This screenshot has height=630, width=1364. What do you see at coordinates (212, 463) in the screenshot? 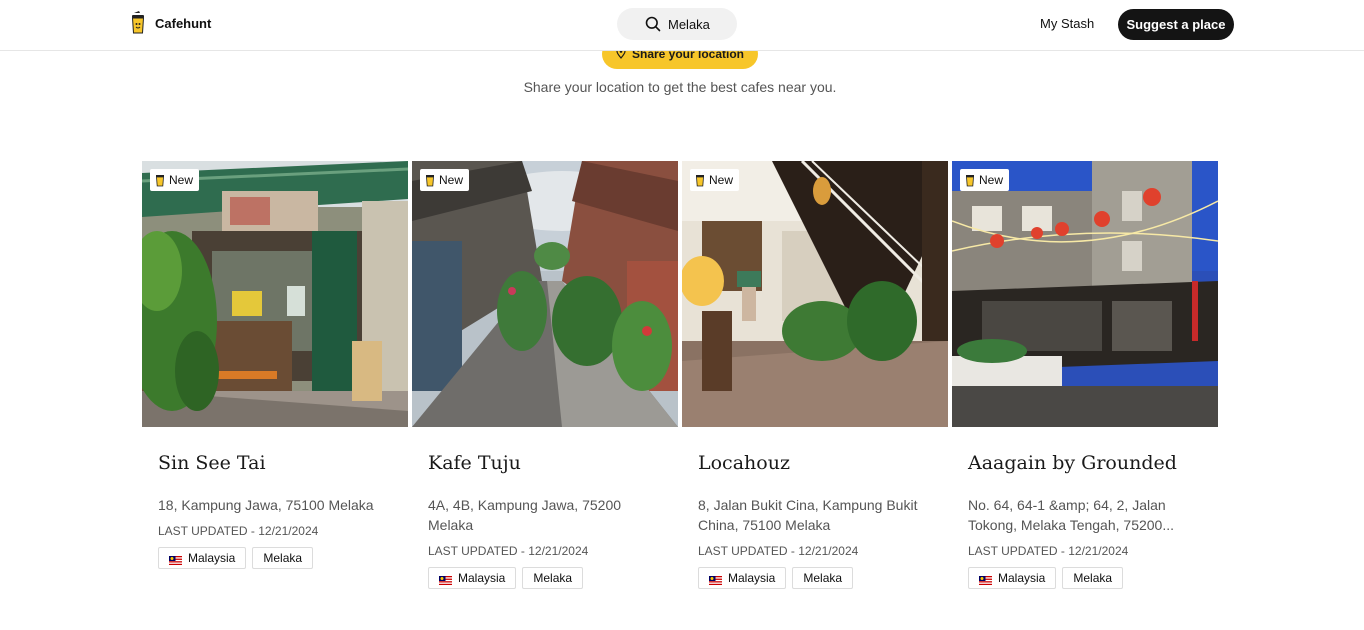
I see `cafe-name: Sin See Tai` at bounding box center [212, 463].